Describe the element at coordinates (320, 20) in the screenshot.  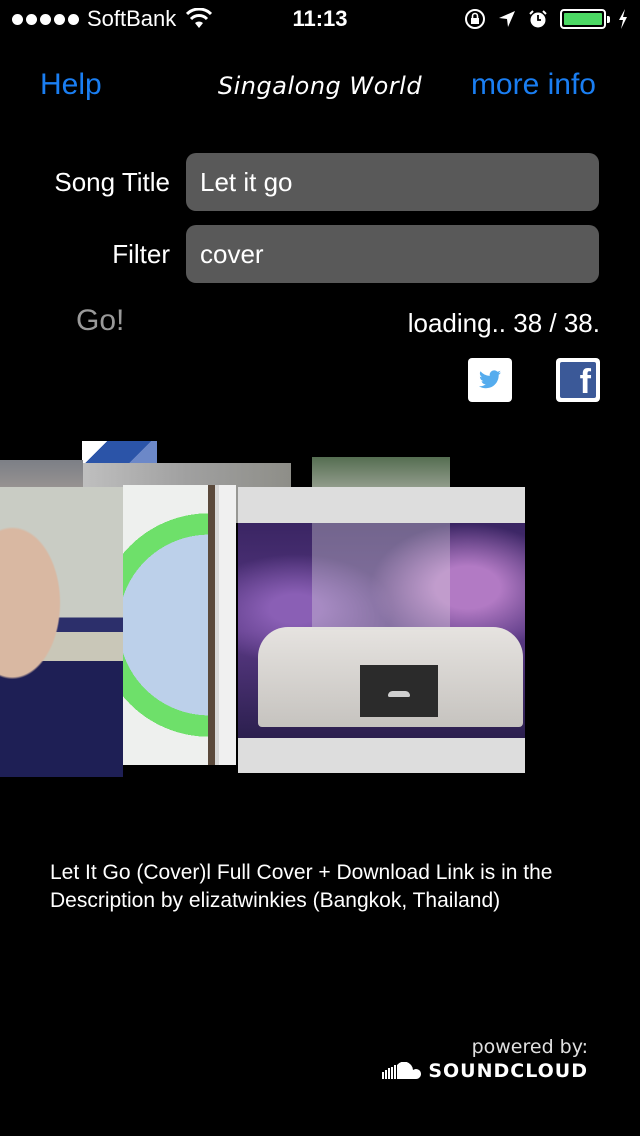
I see `status-bar: SoftBank 11:13` at that location.